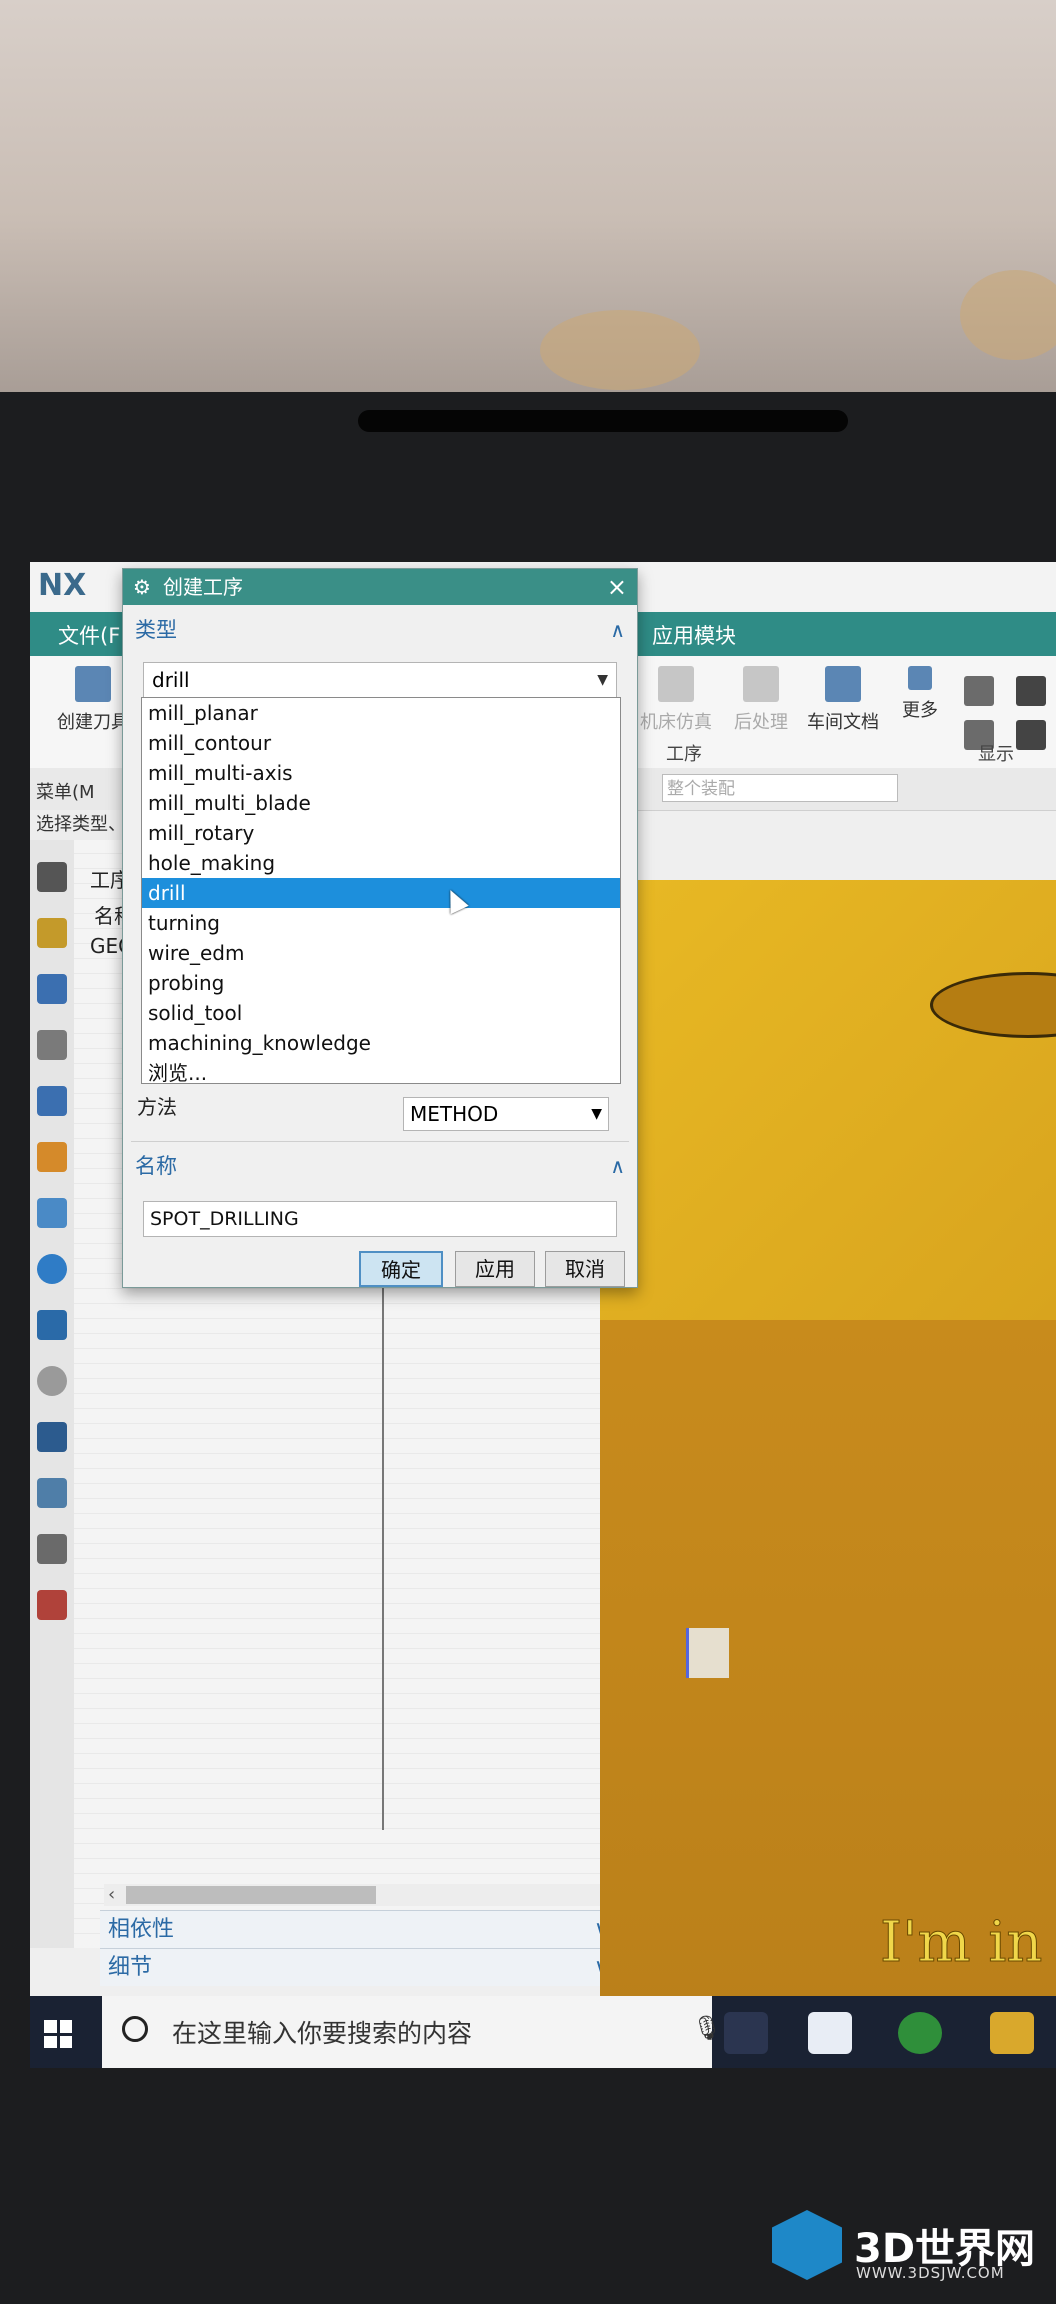  Describe the element at coordinates (828, 1100) in the screenshot. I see `part-top-face` at that location.